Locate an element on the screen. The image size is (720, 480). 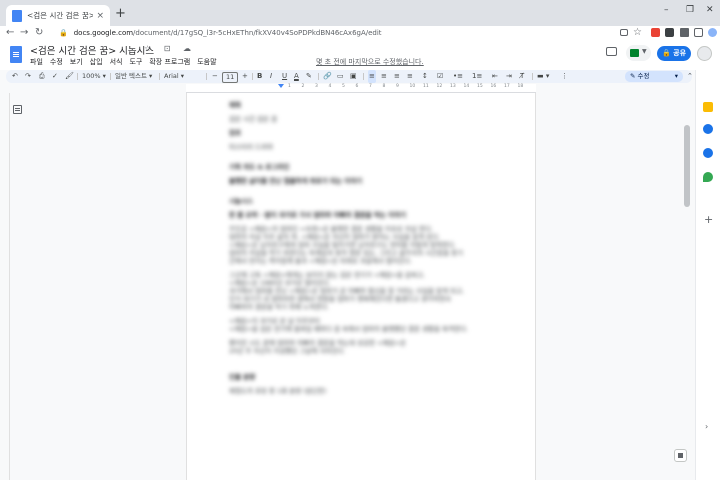
menu-tools: 도구 is located at coordinates (135, 62).